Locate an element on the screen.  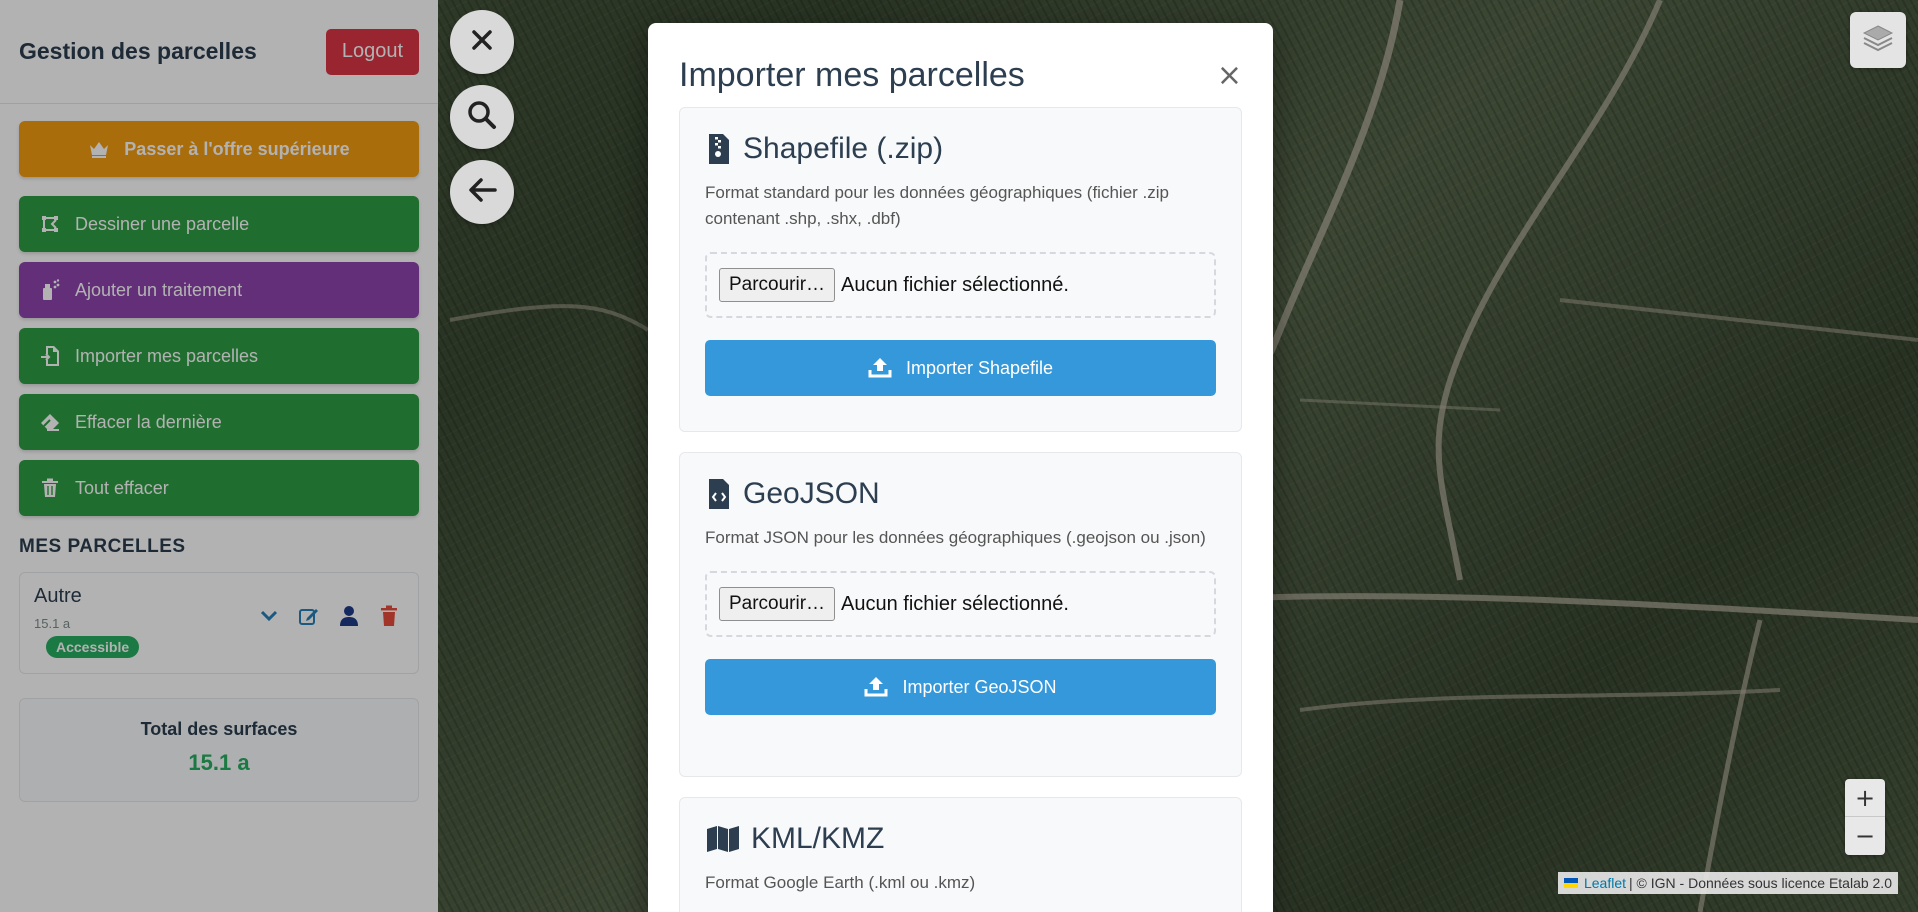
file-zipper-icon is located at coordinates (719, 149).